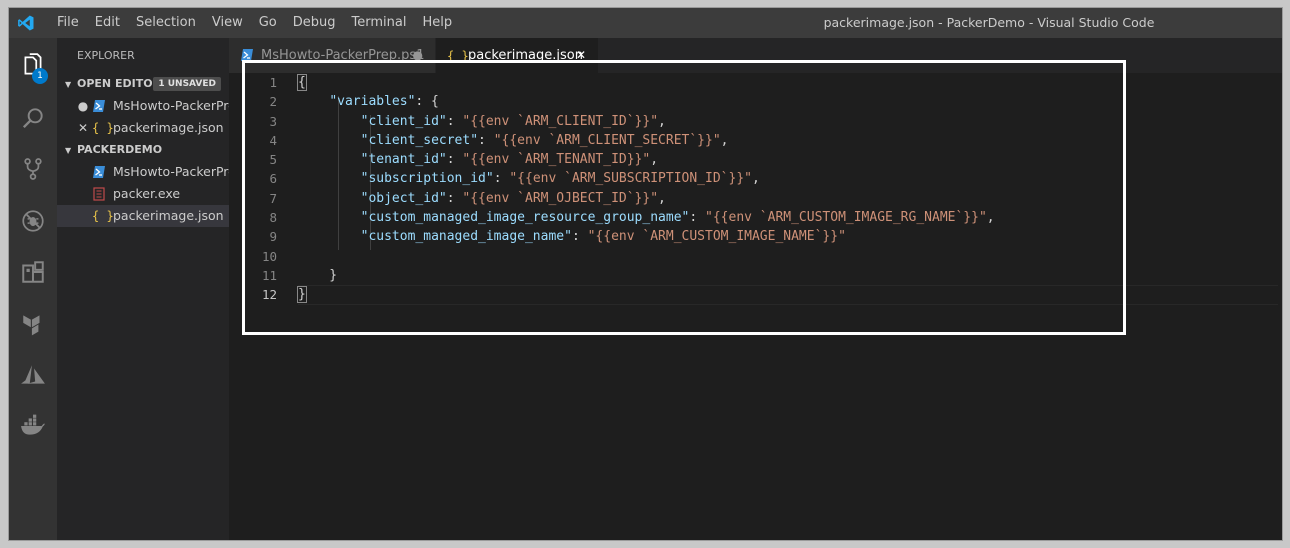  Describe the element at coordinates (143, 172) in the screenshot. I see `file-item: MsHowto-PackerPrep.ps1` at that location.